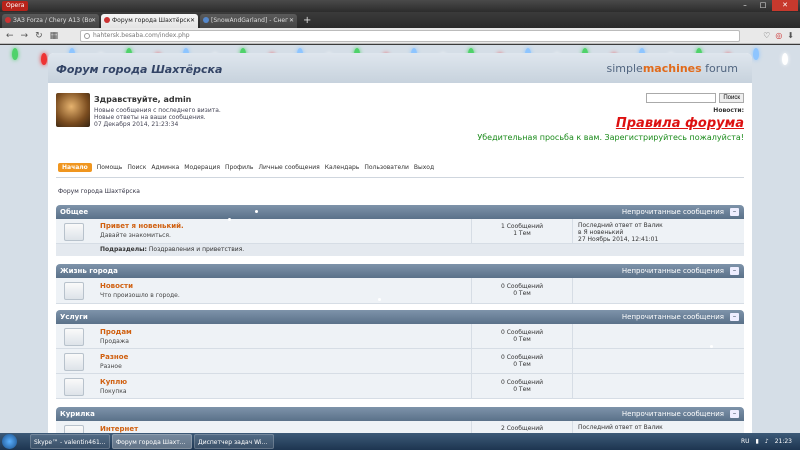 The width and height of the screenshot is (800, 450). I want to click on tab-forum: Форум города Шахтёрск ✕, so click(149, 21).